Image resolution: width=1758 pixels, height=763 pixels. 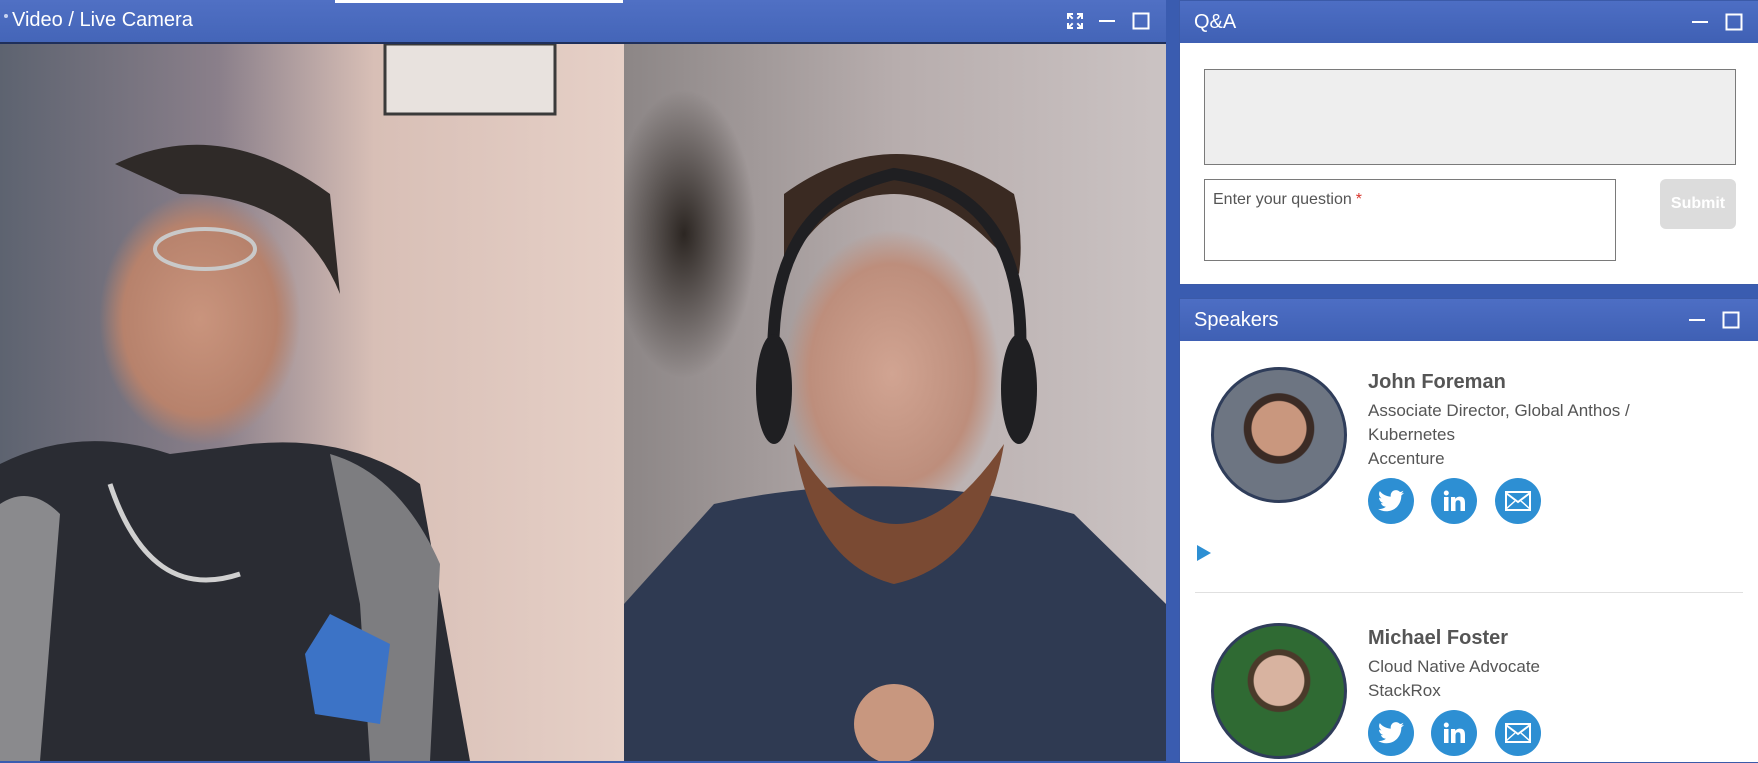 What do you see at coordinates (1404, 690) in the screenshot?
I see `speaker-company: StackRox` at bounding box center [1404, 690].